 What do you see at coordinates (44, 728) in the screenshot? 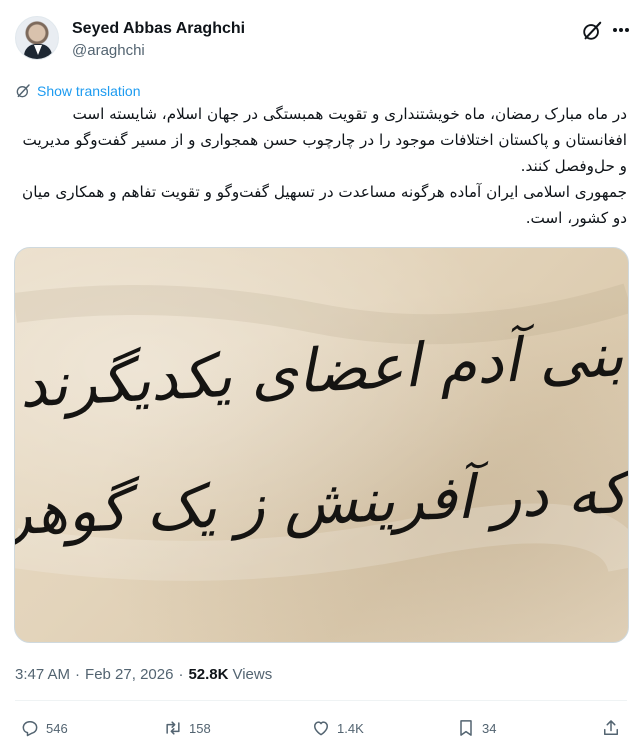
I see `reply-button: 546` at bounding box center [44, 728].